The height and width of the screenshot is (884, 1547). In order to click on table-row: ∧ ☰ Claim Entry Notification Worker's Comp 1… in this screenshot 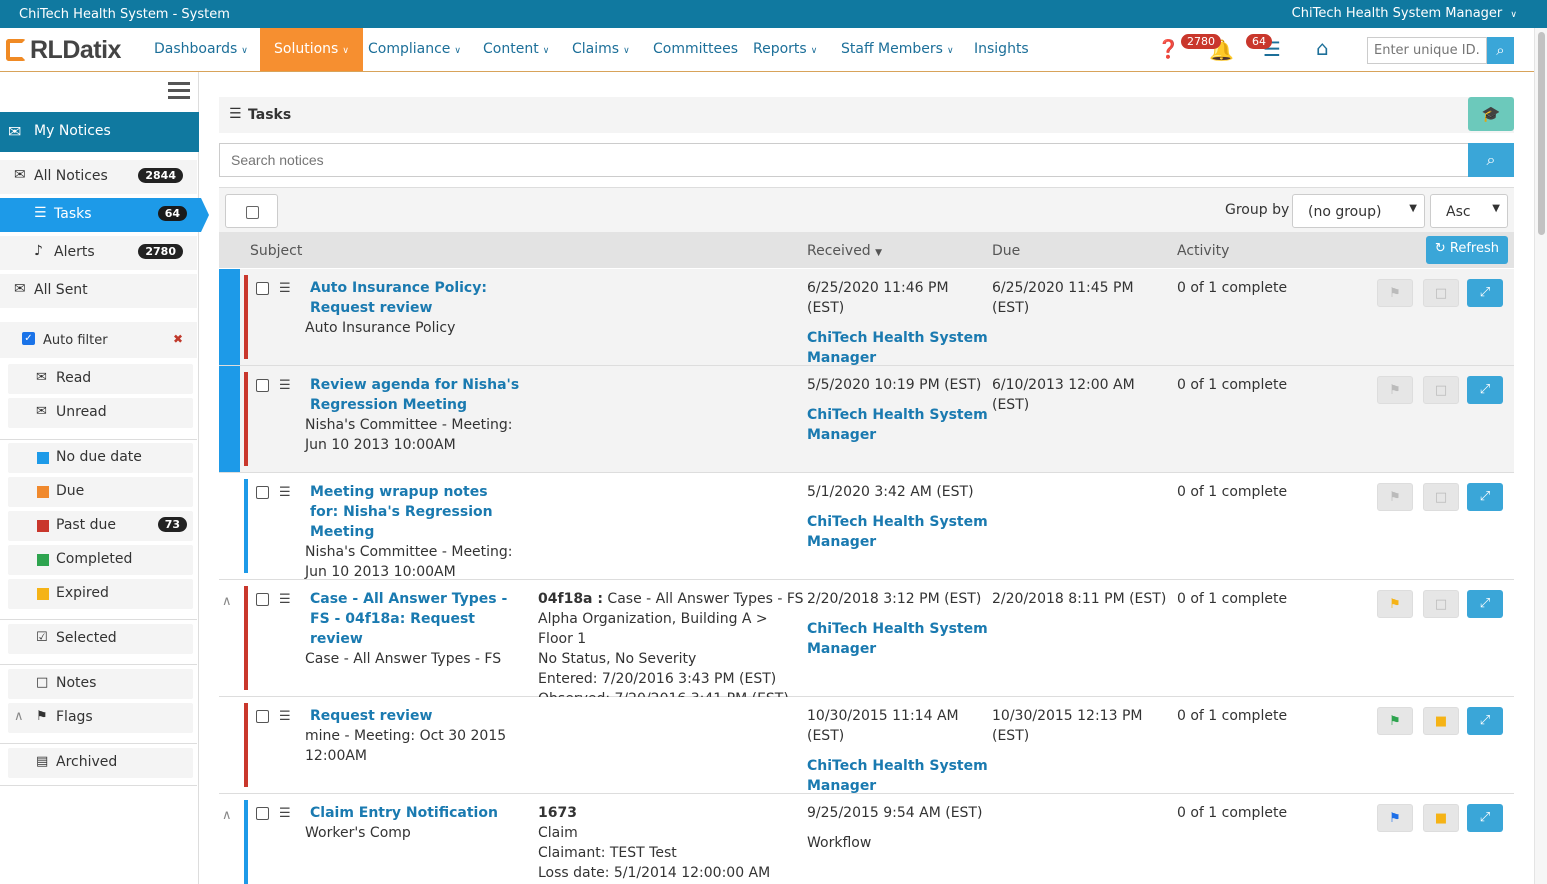, I will do `click(866, 839)`.